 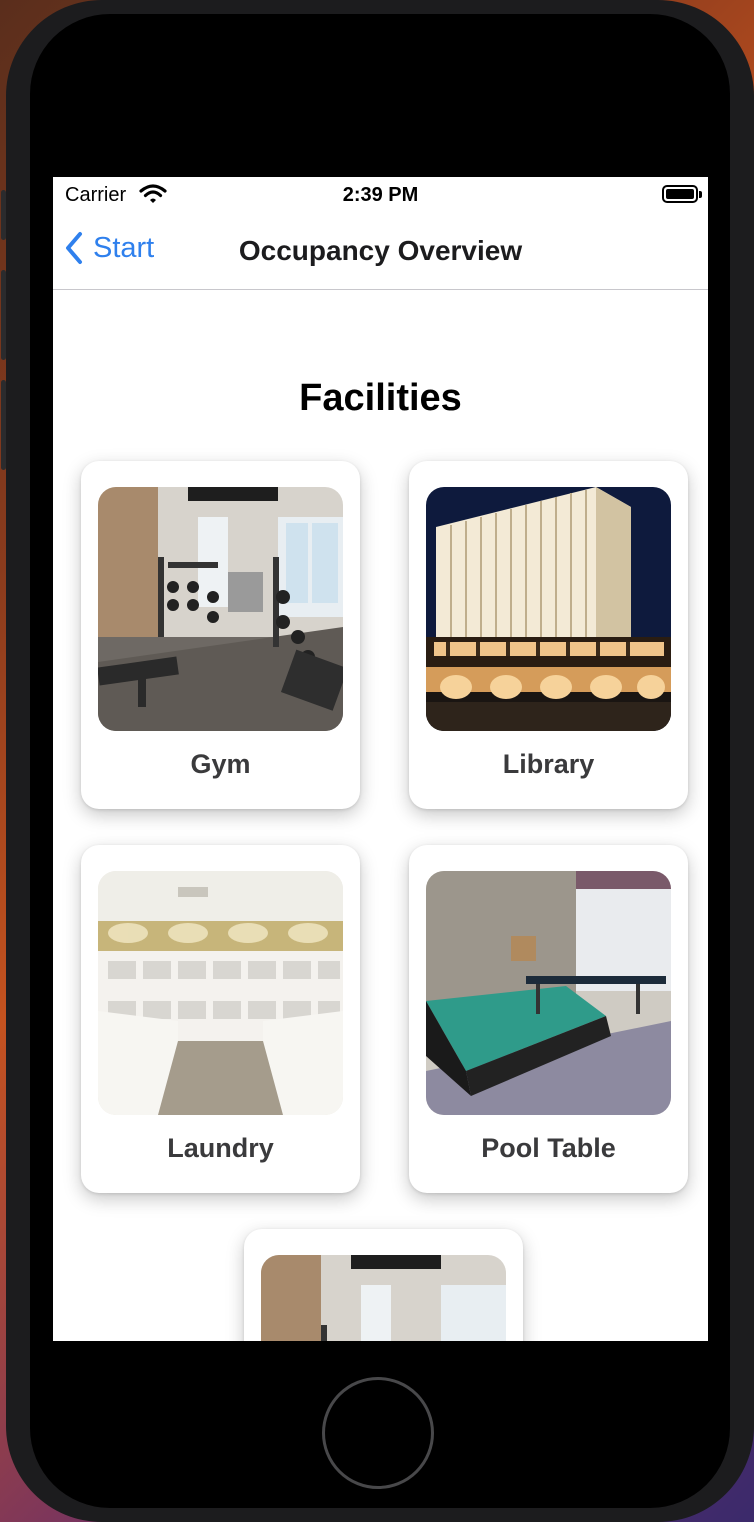 I want to click on status-bar: Carrier 2:39 PM, so click(x=380, y=195).